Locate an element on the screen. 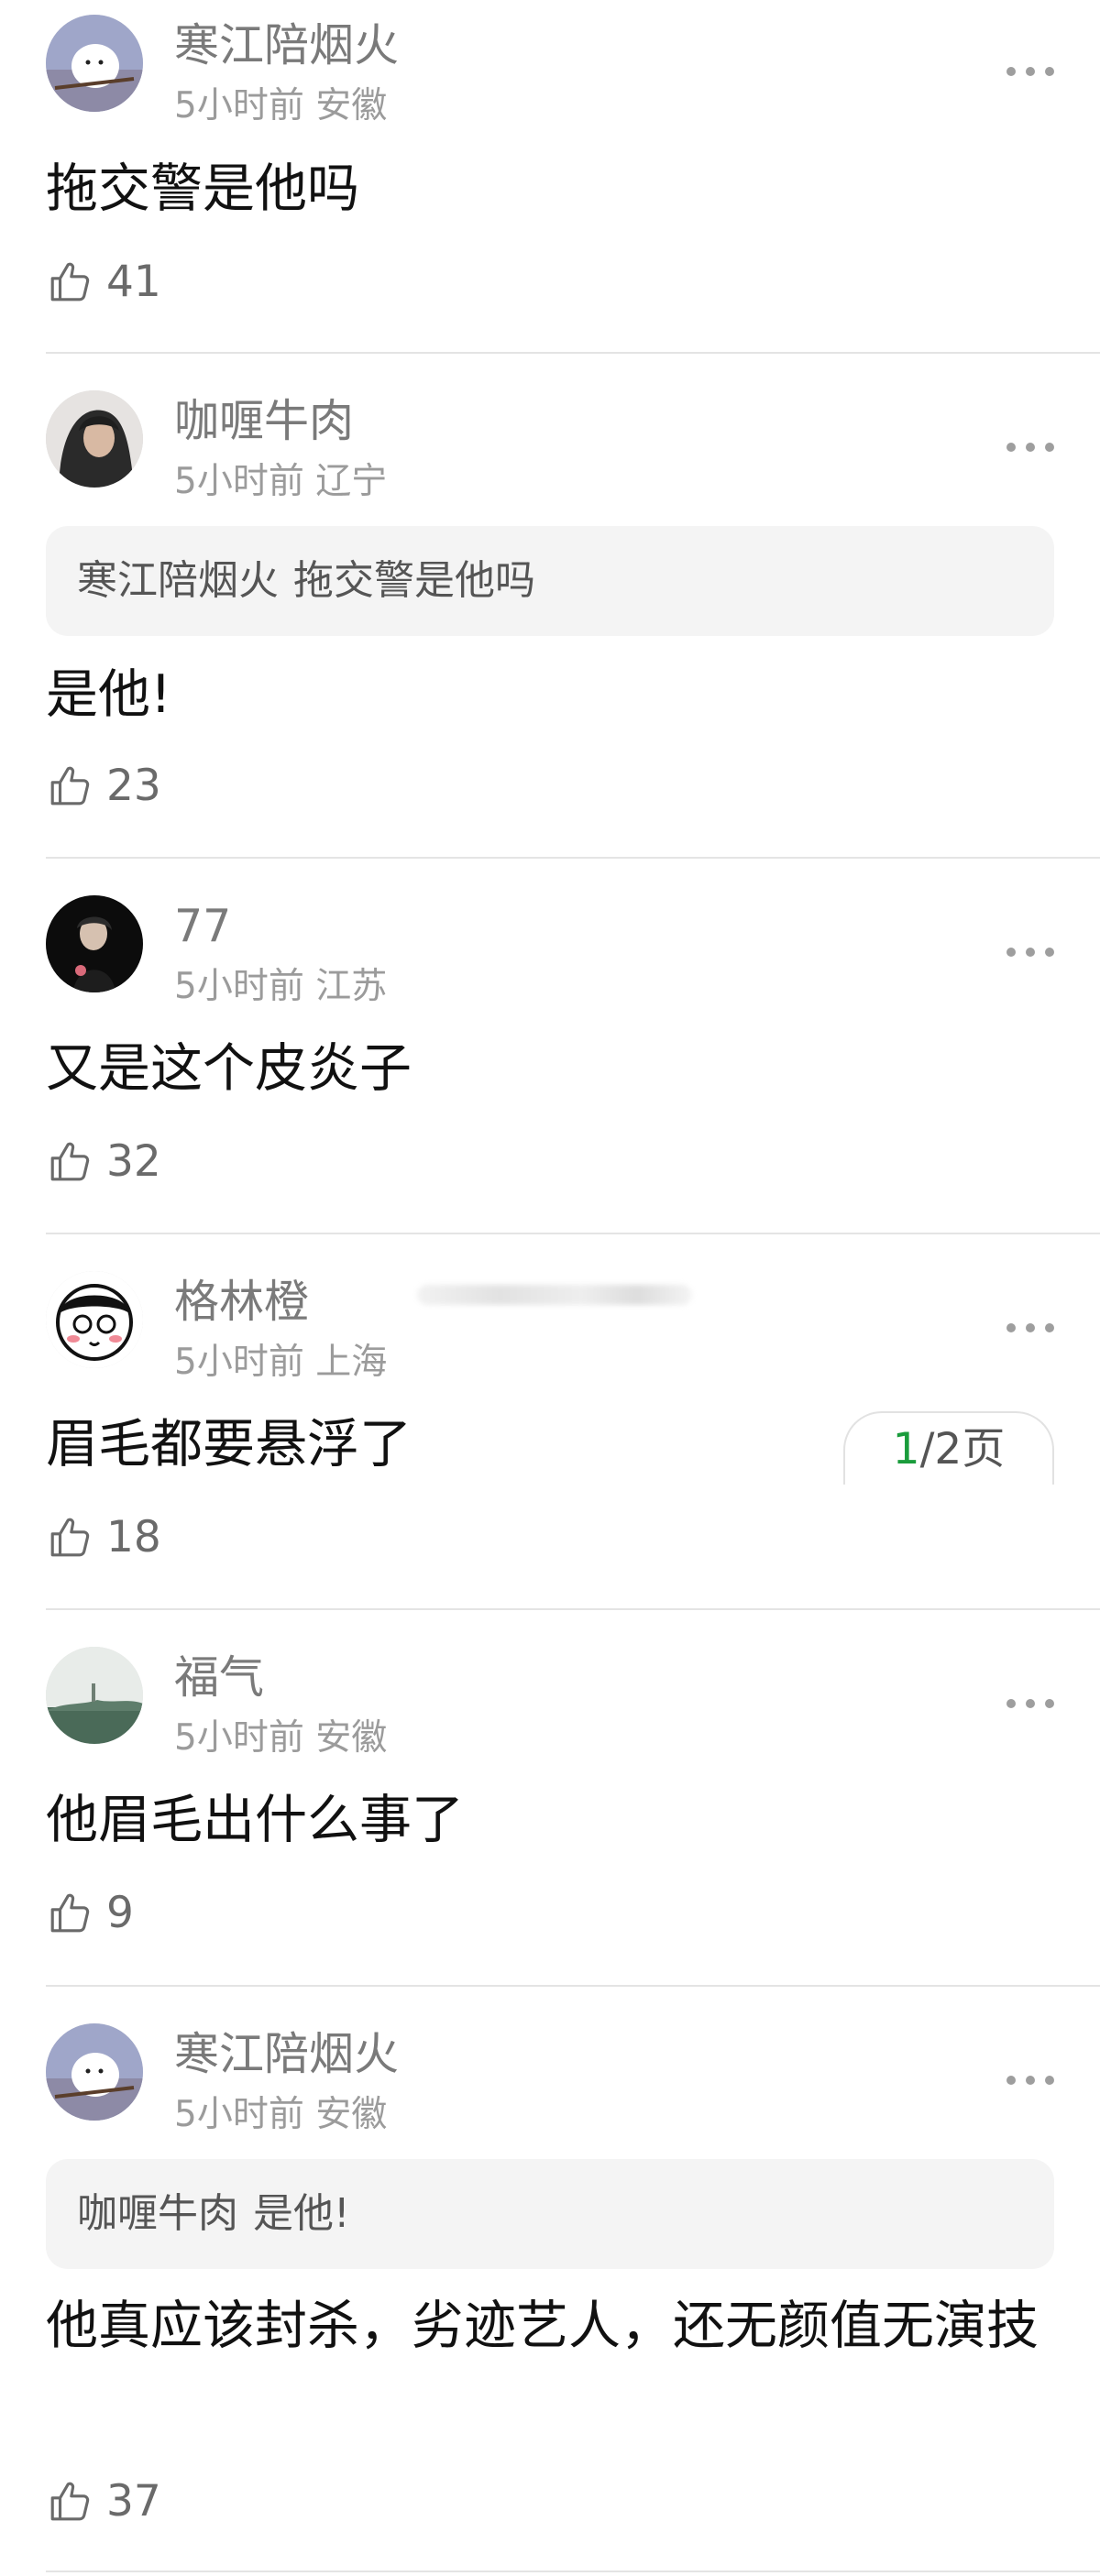  like-button: 18 is located at coordinates (104, 1538).